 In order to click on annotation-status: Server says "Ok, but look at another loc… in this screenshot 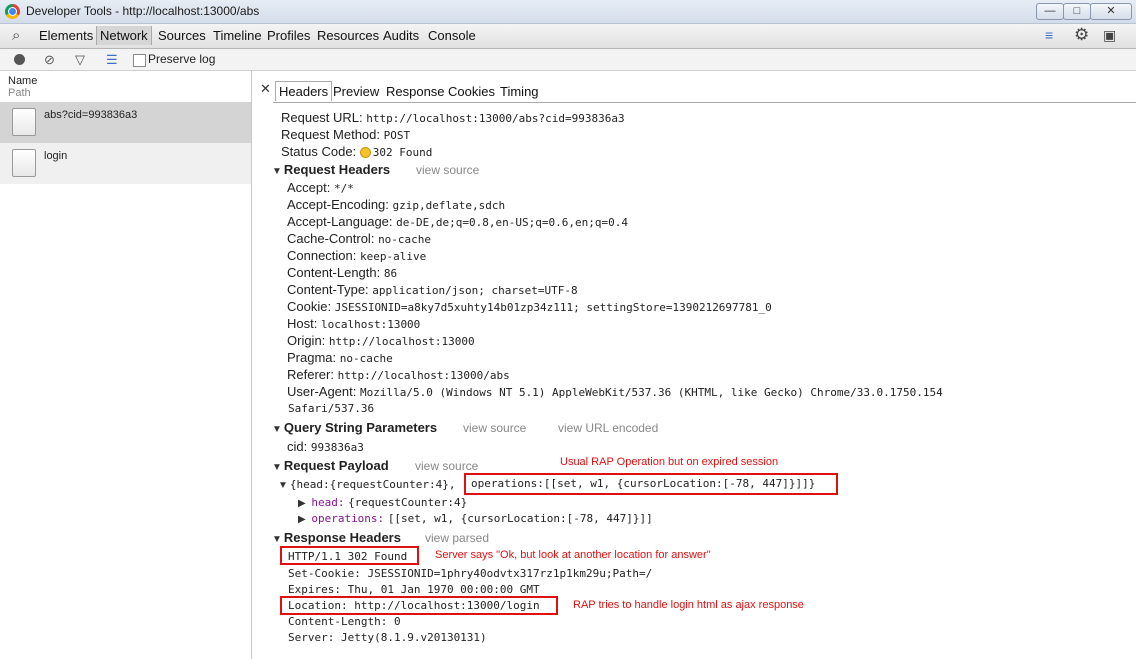, I will do `click(573, 555)`.